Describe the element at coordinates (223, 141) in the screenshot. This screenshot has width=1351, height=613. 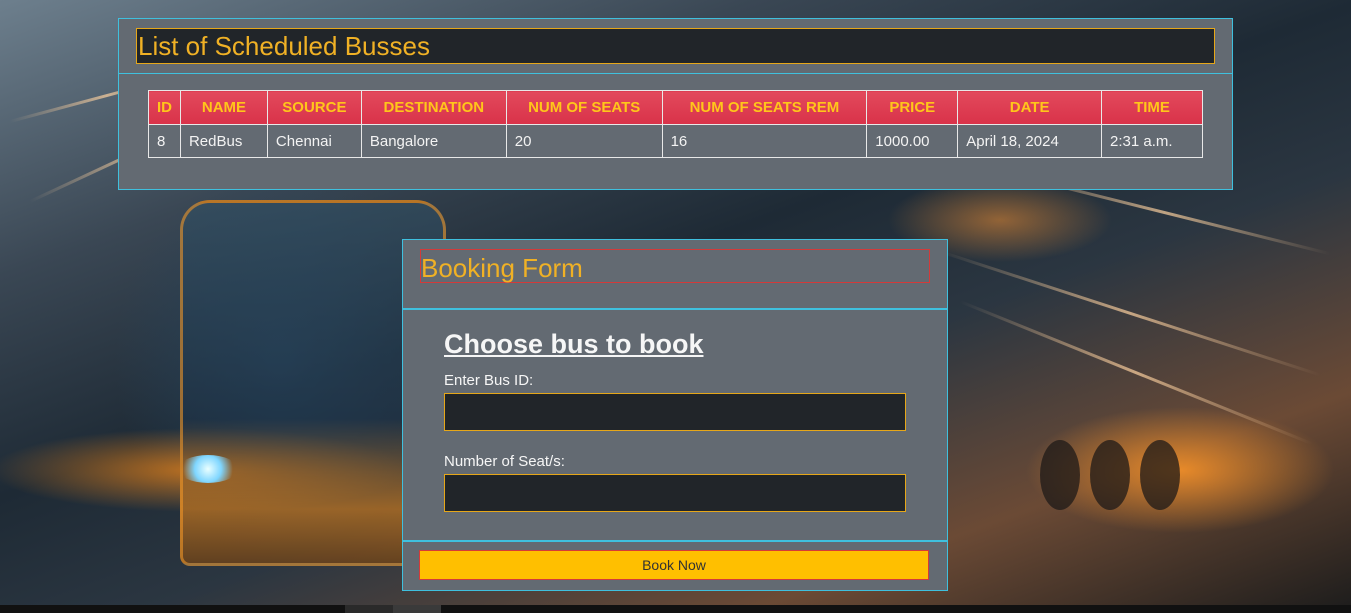
I see `cell-name: RedBus` at that location.